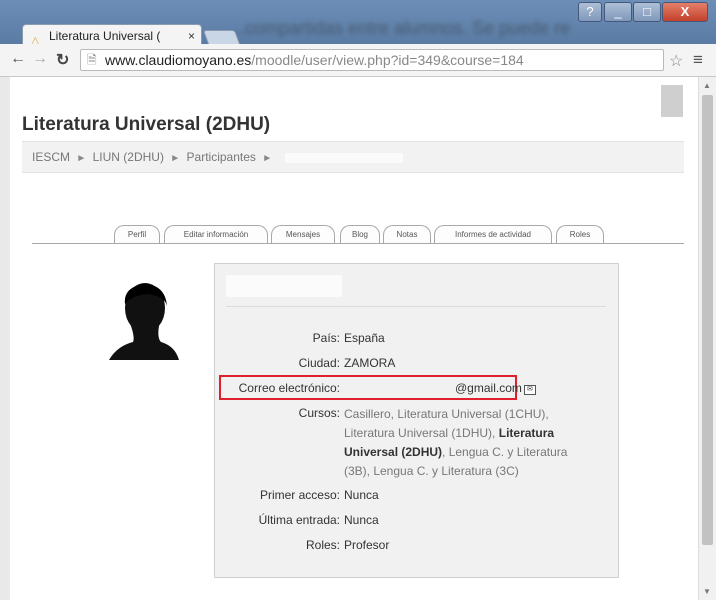  What do you see at coordinates (322, 545) in the screenshot?
I see `roles-label: Roles:` at bounding box center [322, 545].